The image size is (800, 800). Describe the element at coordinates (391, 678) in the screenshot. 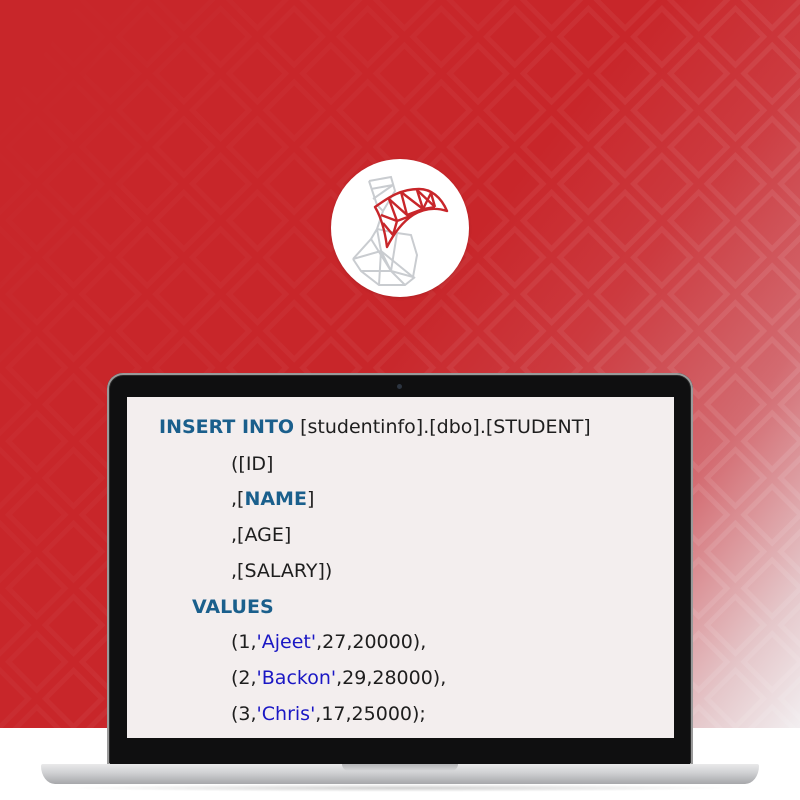

I see `row-rest: ,29,28000),` at that location.